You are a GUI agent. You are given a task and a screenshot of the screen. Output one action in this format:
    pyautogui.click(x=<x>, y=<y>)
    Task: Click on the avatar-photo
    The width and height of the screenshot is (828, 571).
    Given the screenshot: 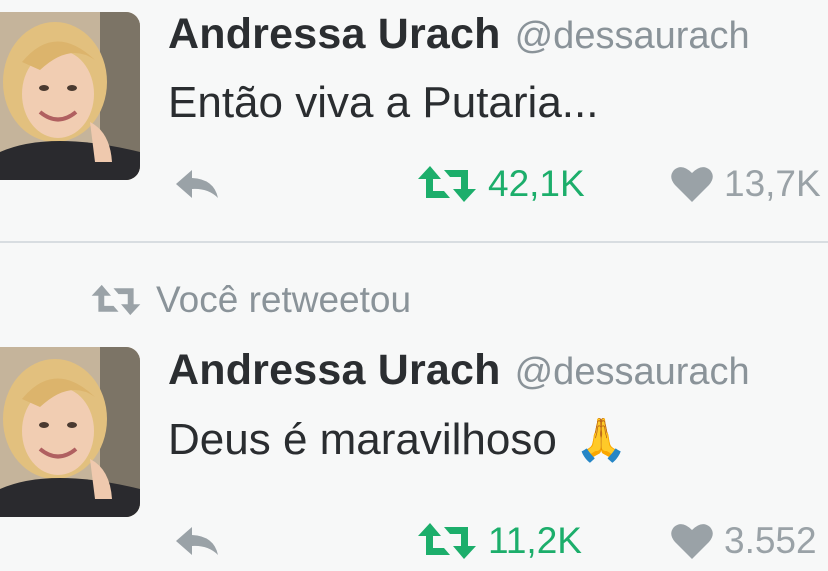 What is the action you would take?
    pyautogui.click(x=70, y=432)
    